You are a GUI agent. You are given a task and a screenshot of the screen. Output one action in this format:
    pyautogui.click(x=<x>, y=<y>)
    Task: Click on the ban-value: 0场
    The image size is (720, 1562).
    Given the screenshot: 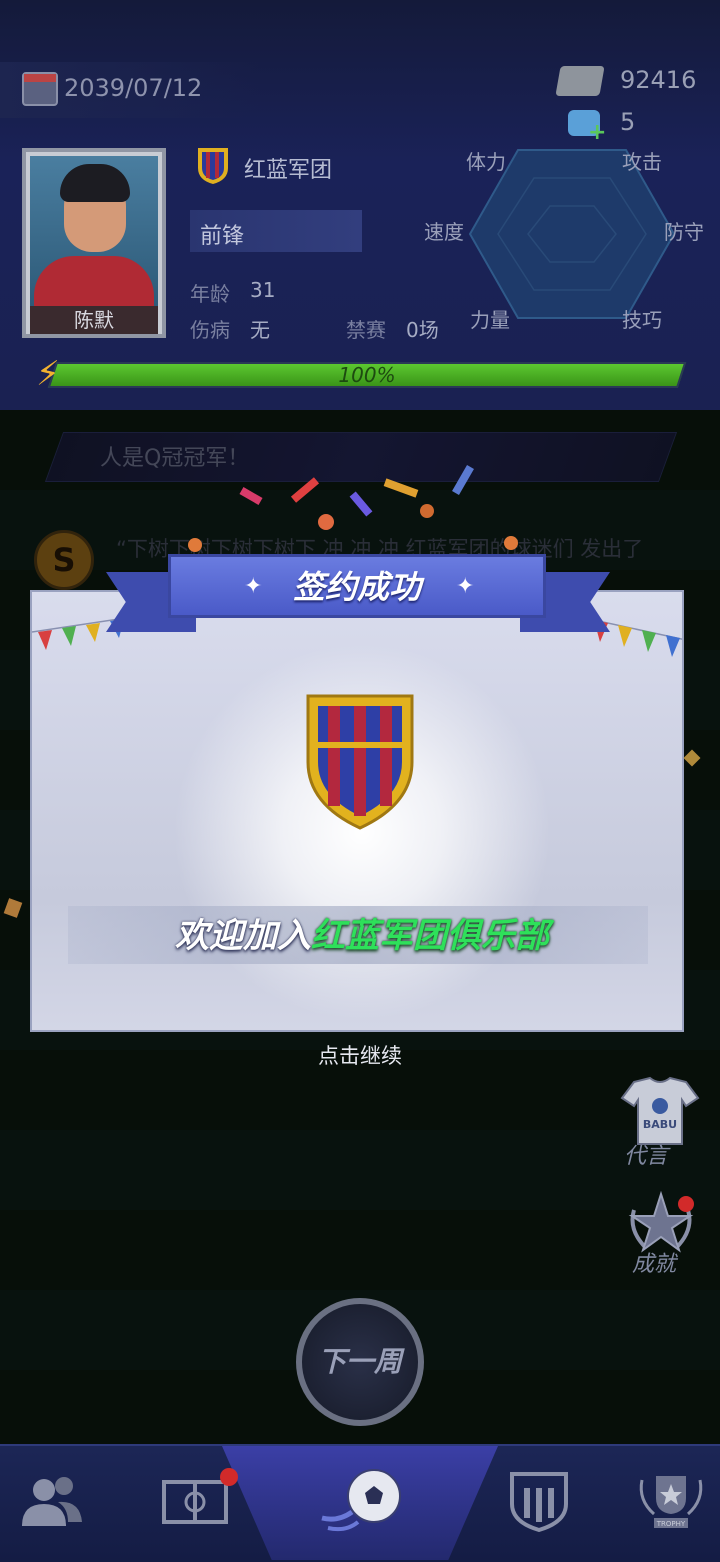 What is the action you would take?
    pyautogui.click(x=422, y=330)
    